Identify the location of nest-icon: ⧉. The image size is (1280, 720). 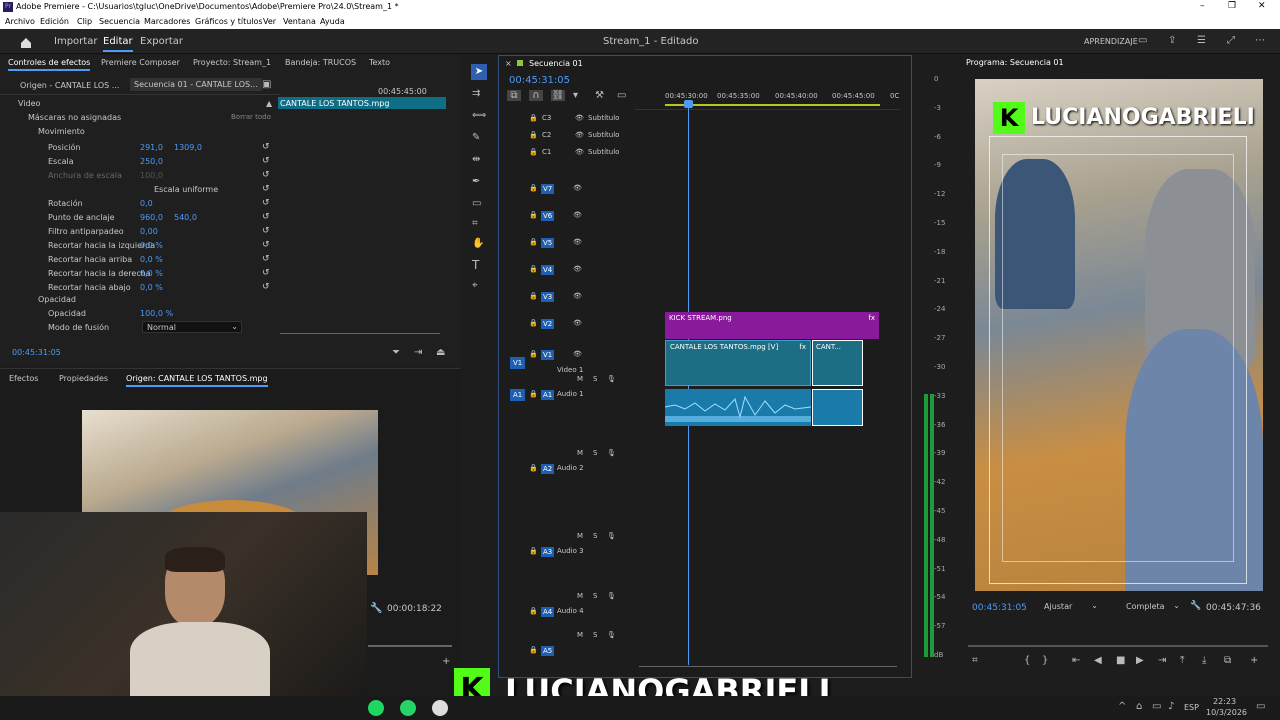
(514, 95).